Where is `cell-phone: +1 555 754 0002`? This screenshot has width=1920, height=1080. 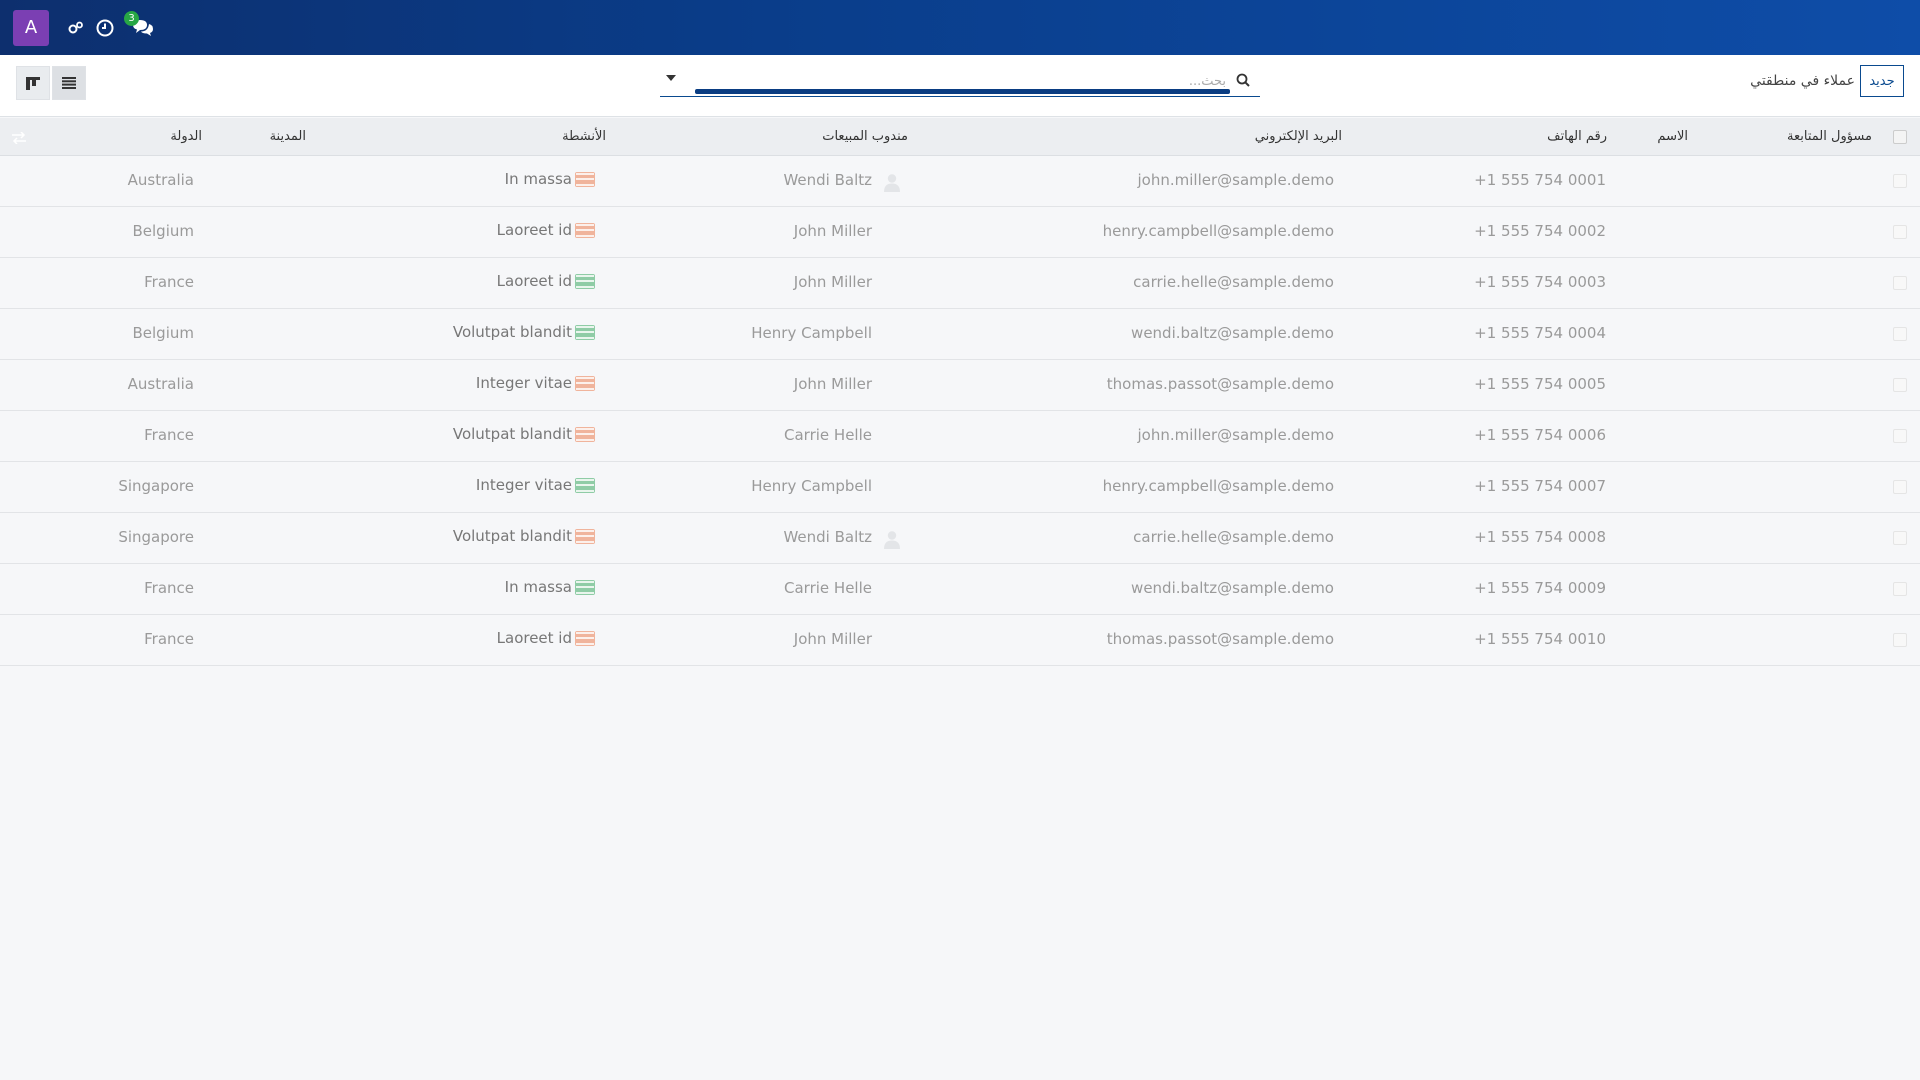 cell-phone: +1 555 754 0002 is located at coordinates (1540, 231).